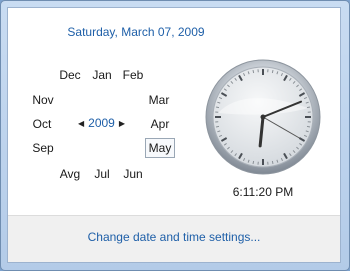  I want to click on month-may-selected: May, so click(160, 148).